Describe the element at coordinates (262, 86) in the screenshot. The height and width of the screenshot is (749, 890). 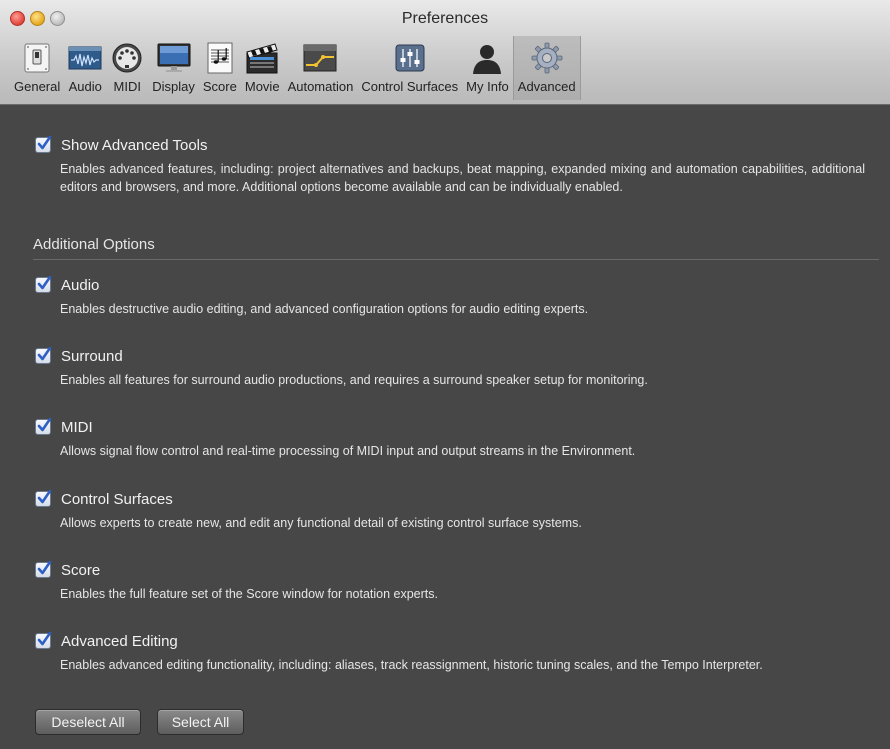
I see `tab-movie-label: Movie` at that location.